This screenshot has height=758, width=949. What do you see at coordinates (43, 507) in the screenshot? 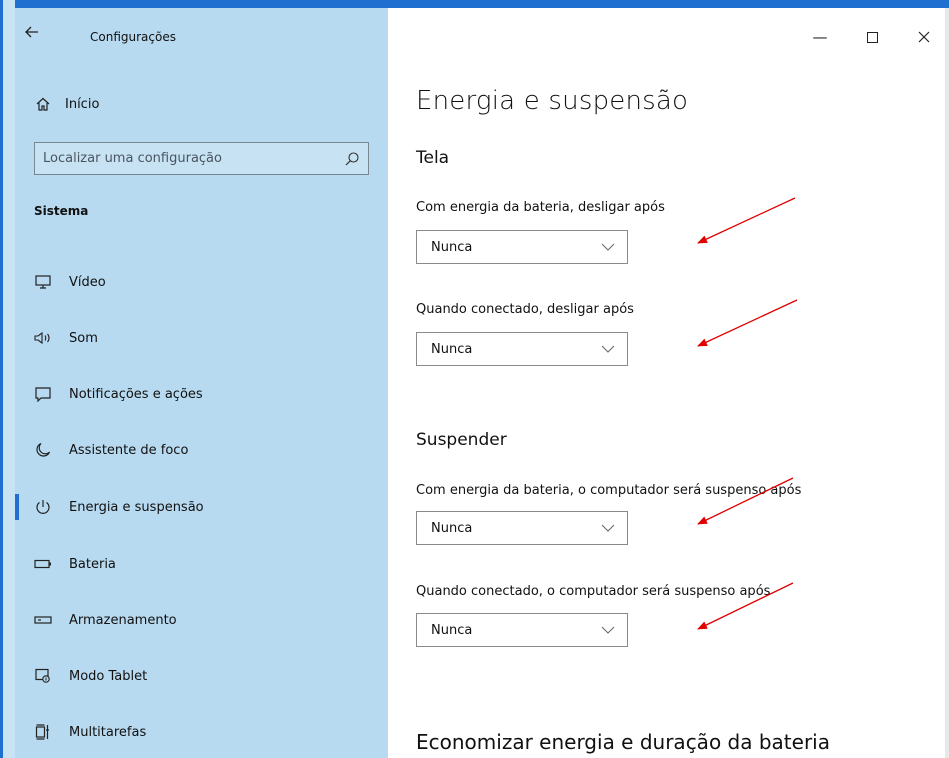
I see `power-icon` at bounding box center [43, 507].